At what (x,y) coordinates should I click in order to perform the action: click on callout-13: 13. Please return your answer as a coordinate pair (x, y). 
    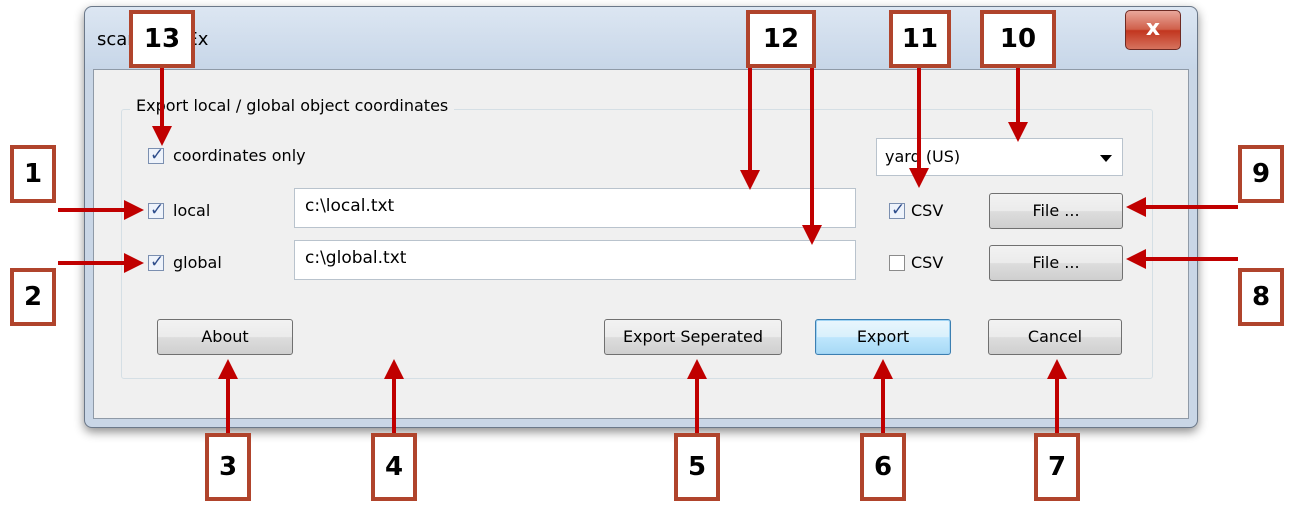
    Looking at the image, I should click on (162, 39).